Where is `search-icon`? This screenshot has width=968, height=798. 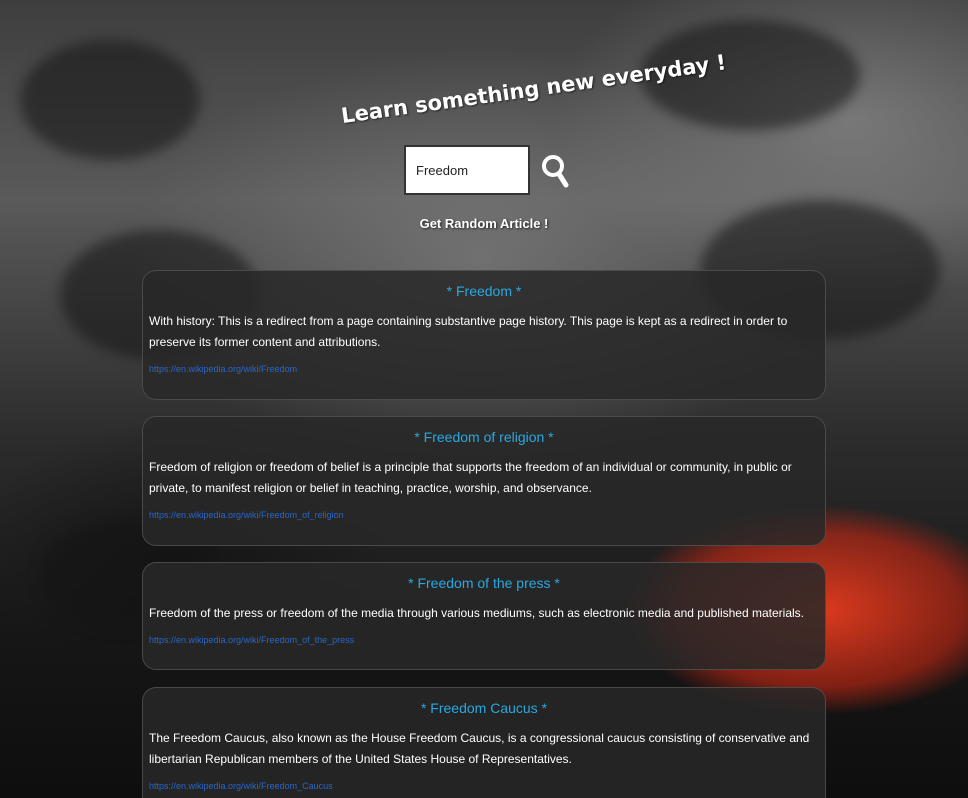
search-icon is located at coordinates (555, 171).